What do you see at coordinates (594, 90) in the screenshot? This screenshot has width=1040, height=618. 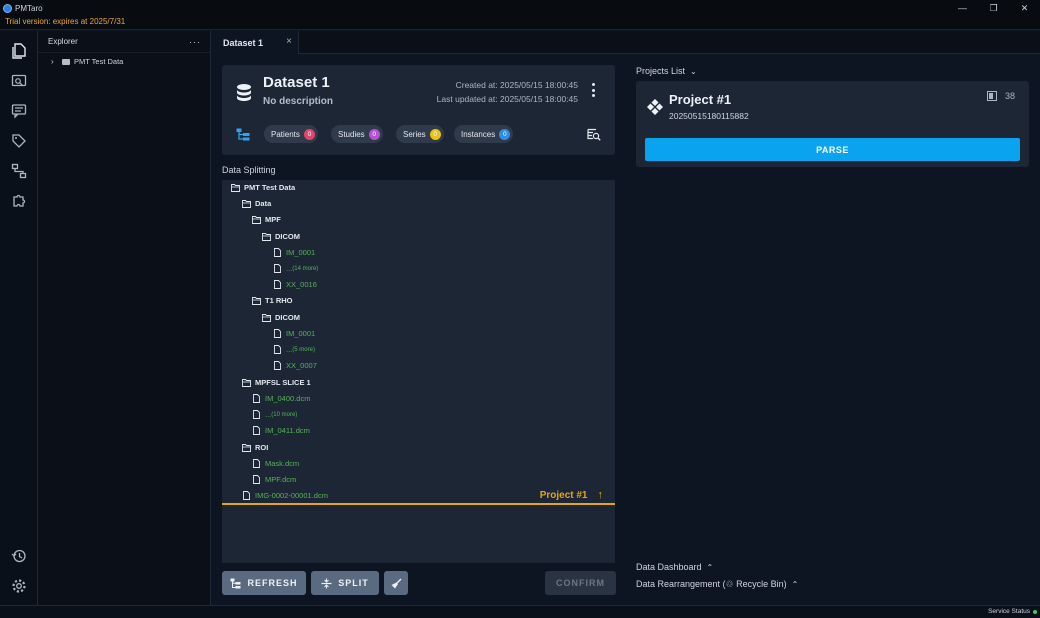 I see `more-options-icon` at bounding box center [594, 90].